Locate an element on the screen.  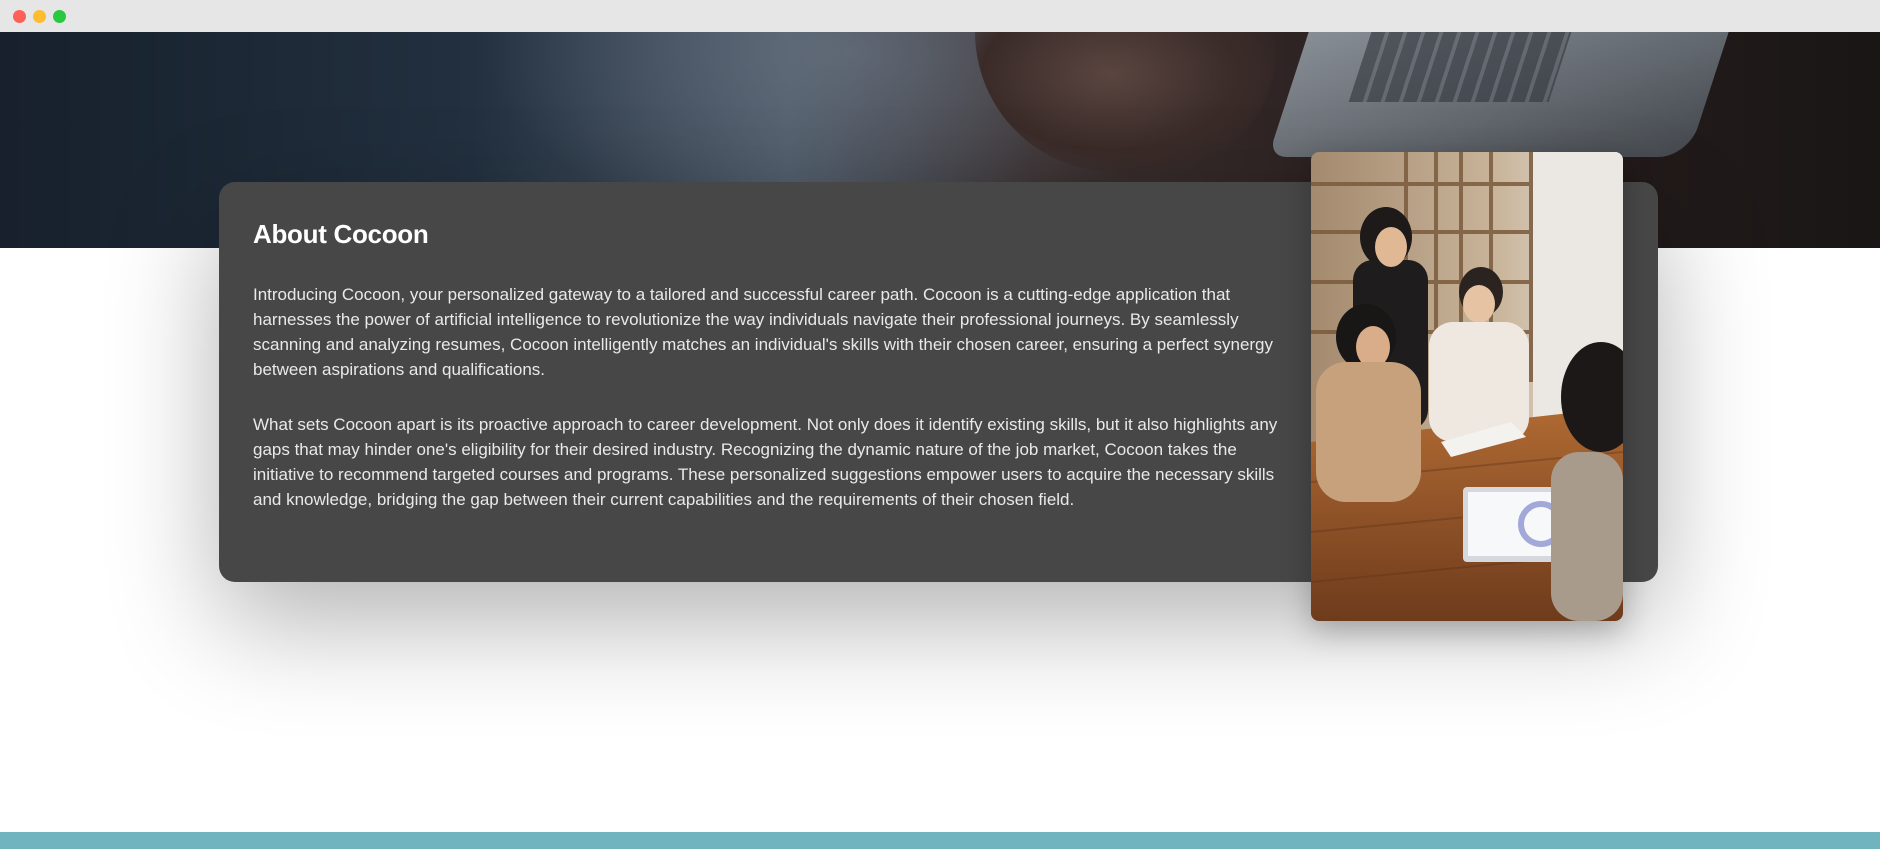
team-meeting-photo is located at coordinates (1467, 386).